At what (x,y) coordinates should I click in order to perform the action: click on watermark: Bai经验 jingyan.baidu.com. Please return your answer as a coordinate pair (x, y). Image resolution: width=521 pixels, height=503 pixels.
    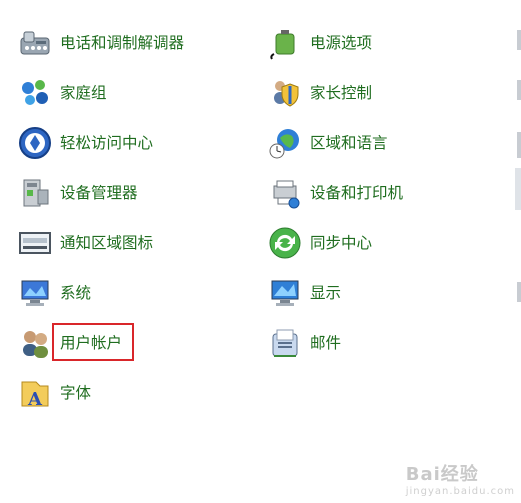
    Looking at the image, I should click on (460, 478).